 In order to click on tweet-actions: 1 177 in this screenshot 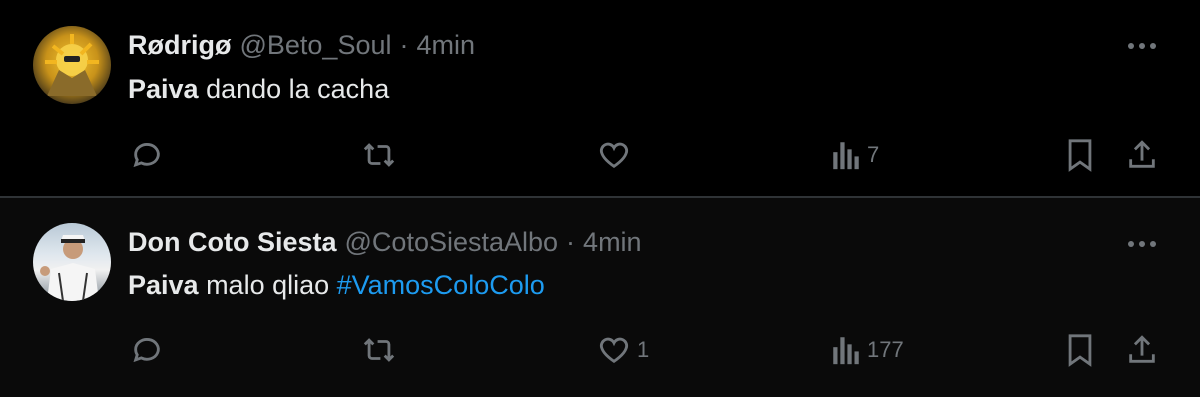, I will do `click(600, 350)`.